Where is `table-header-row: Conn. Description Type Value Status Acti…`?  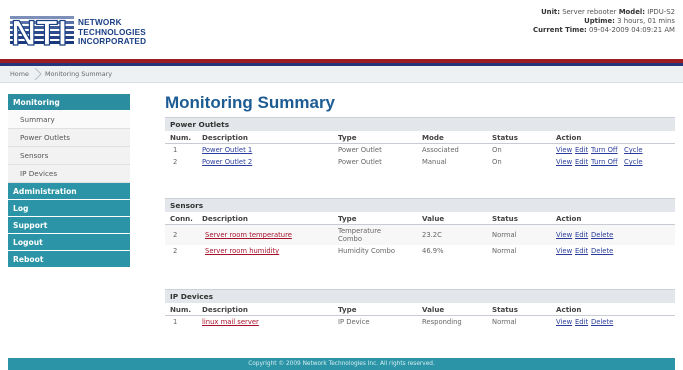 table-header-row: Conn. Description Type Value Status Acti… is located at coordinates (420, 218).